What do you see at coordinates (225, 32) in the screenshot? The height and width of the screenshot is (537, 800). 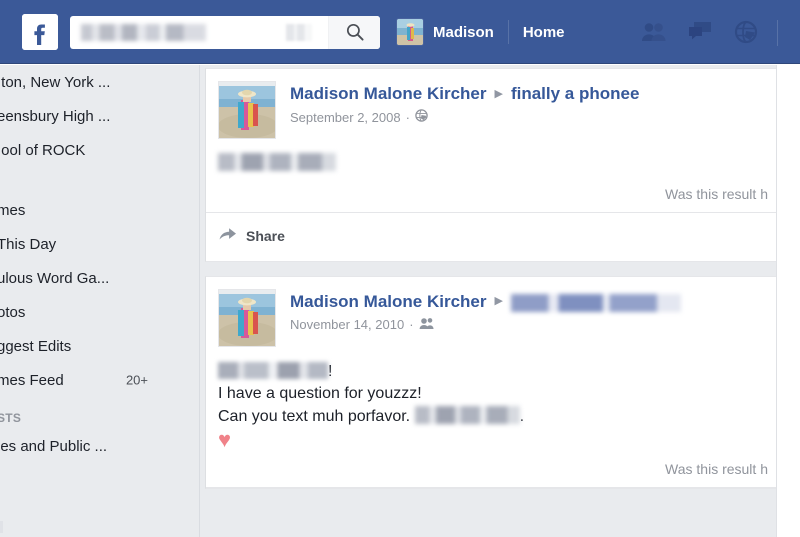 I see `search-bar` at bounding box center [225, 32].